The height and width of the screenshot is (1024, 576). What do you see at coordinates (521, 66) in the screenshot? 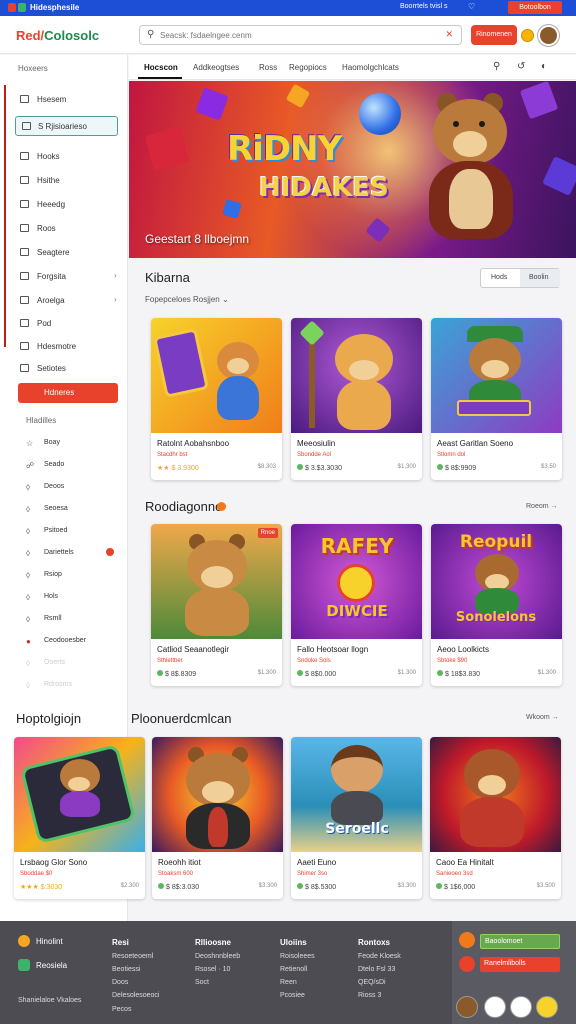
I see `share-icon: ↺` at bounding box center [521, 66].